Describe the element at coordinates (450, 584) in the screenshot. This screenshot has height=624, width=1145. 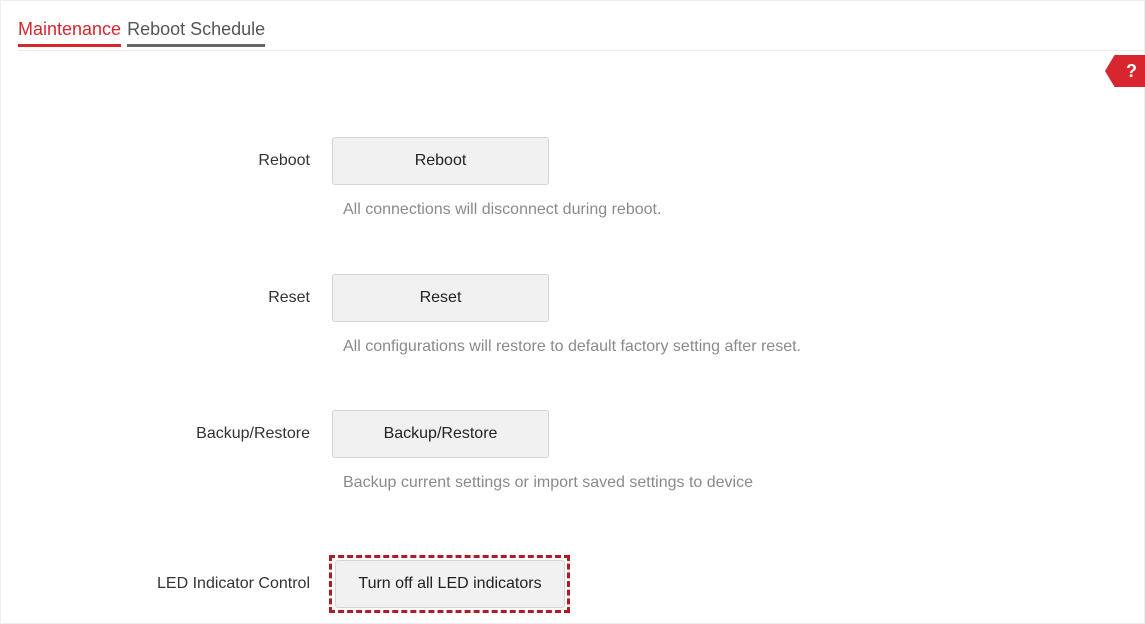
I see `turn-off-led-button: Turn off all LED indicators` at that location.